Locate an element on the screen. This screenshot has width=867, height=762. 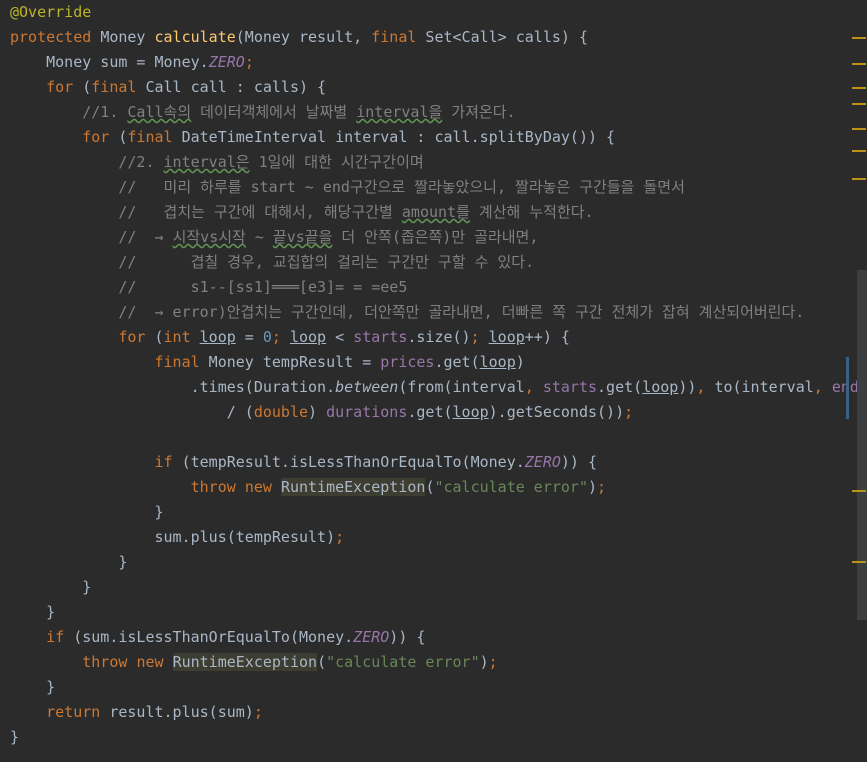
statement: (tempResult.isLessThanOrEqualTo(Money. is located at coordinates (348, 462).